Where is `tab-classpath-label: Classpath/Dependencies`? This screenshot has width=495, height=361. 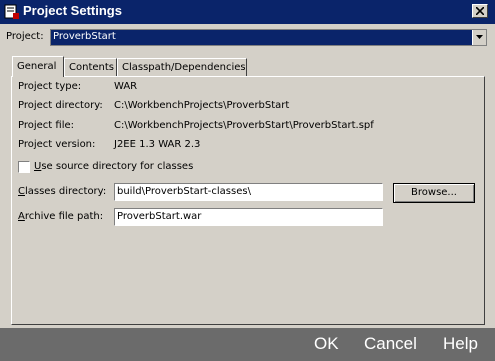
tab-classpath-label: Classpath/Dependencies is located at coordinates (184, 67).